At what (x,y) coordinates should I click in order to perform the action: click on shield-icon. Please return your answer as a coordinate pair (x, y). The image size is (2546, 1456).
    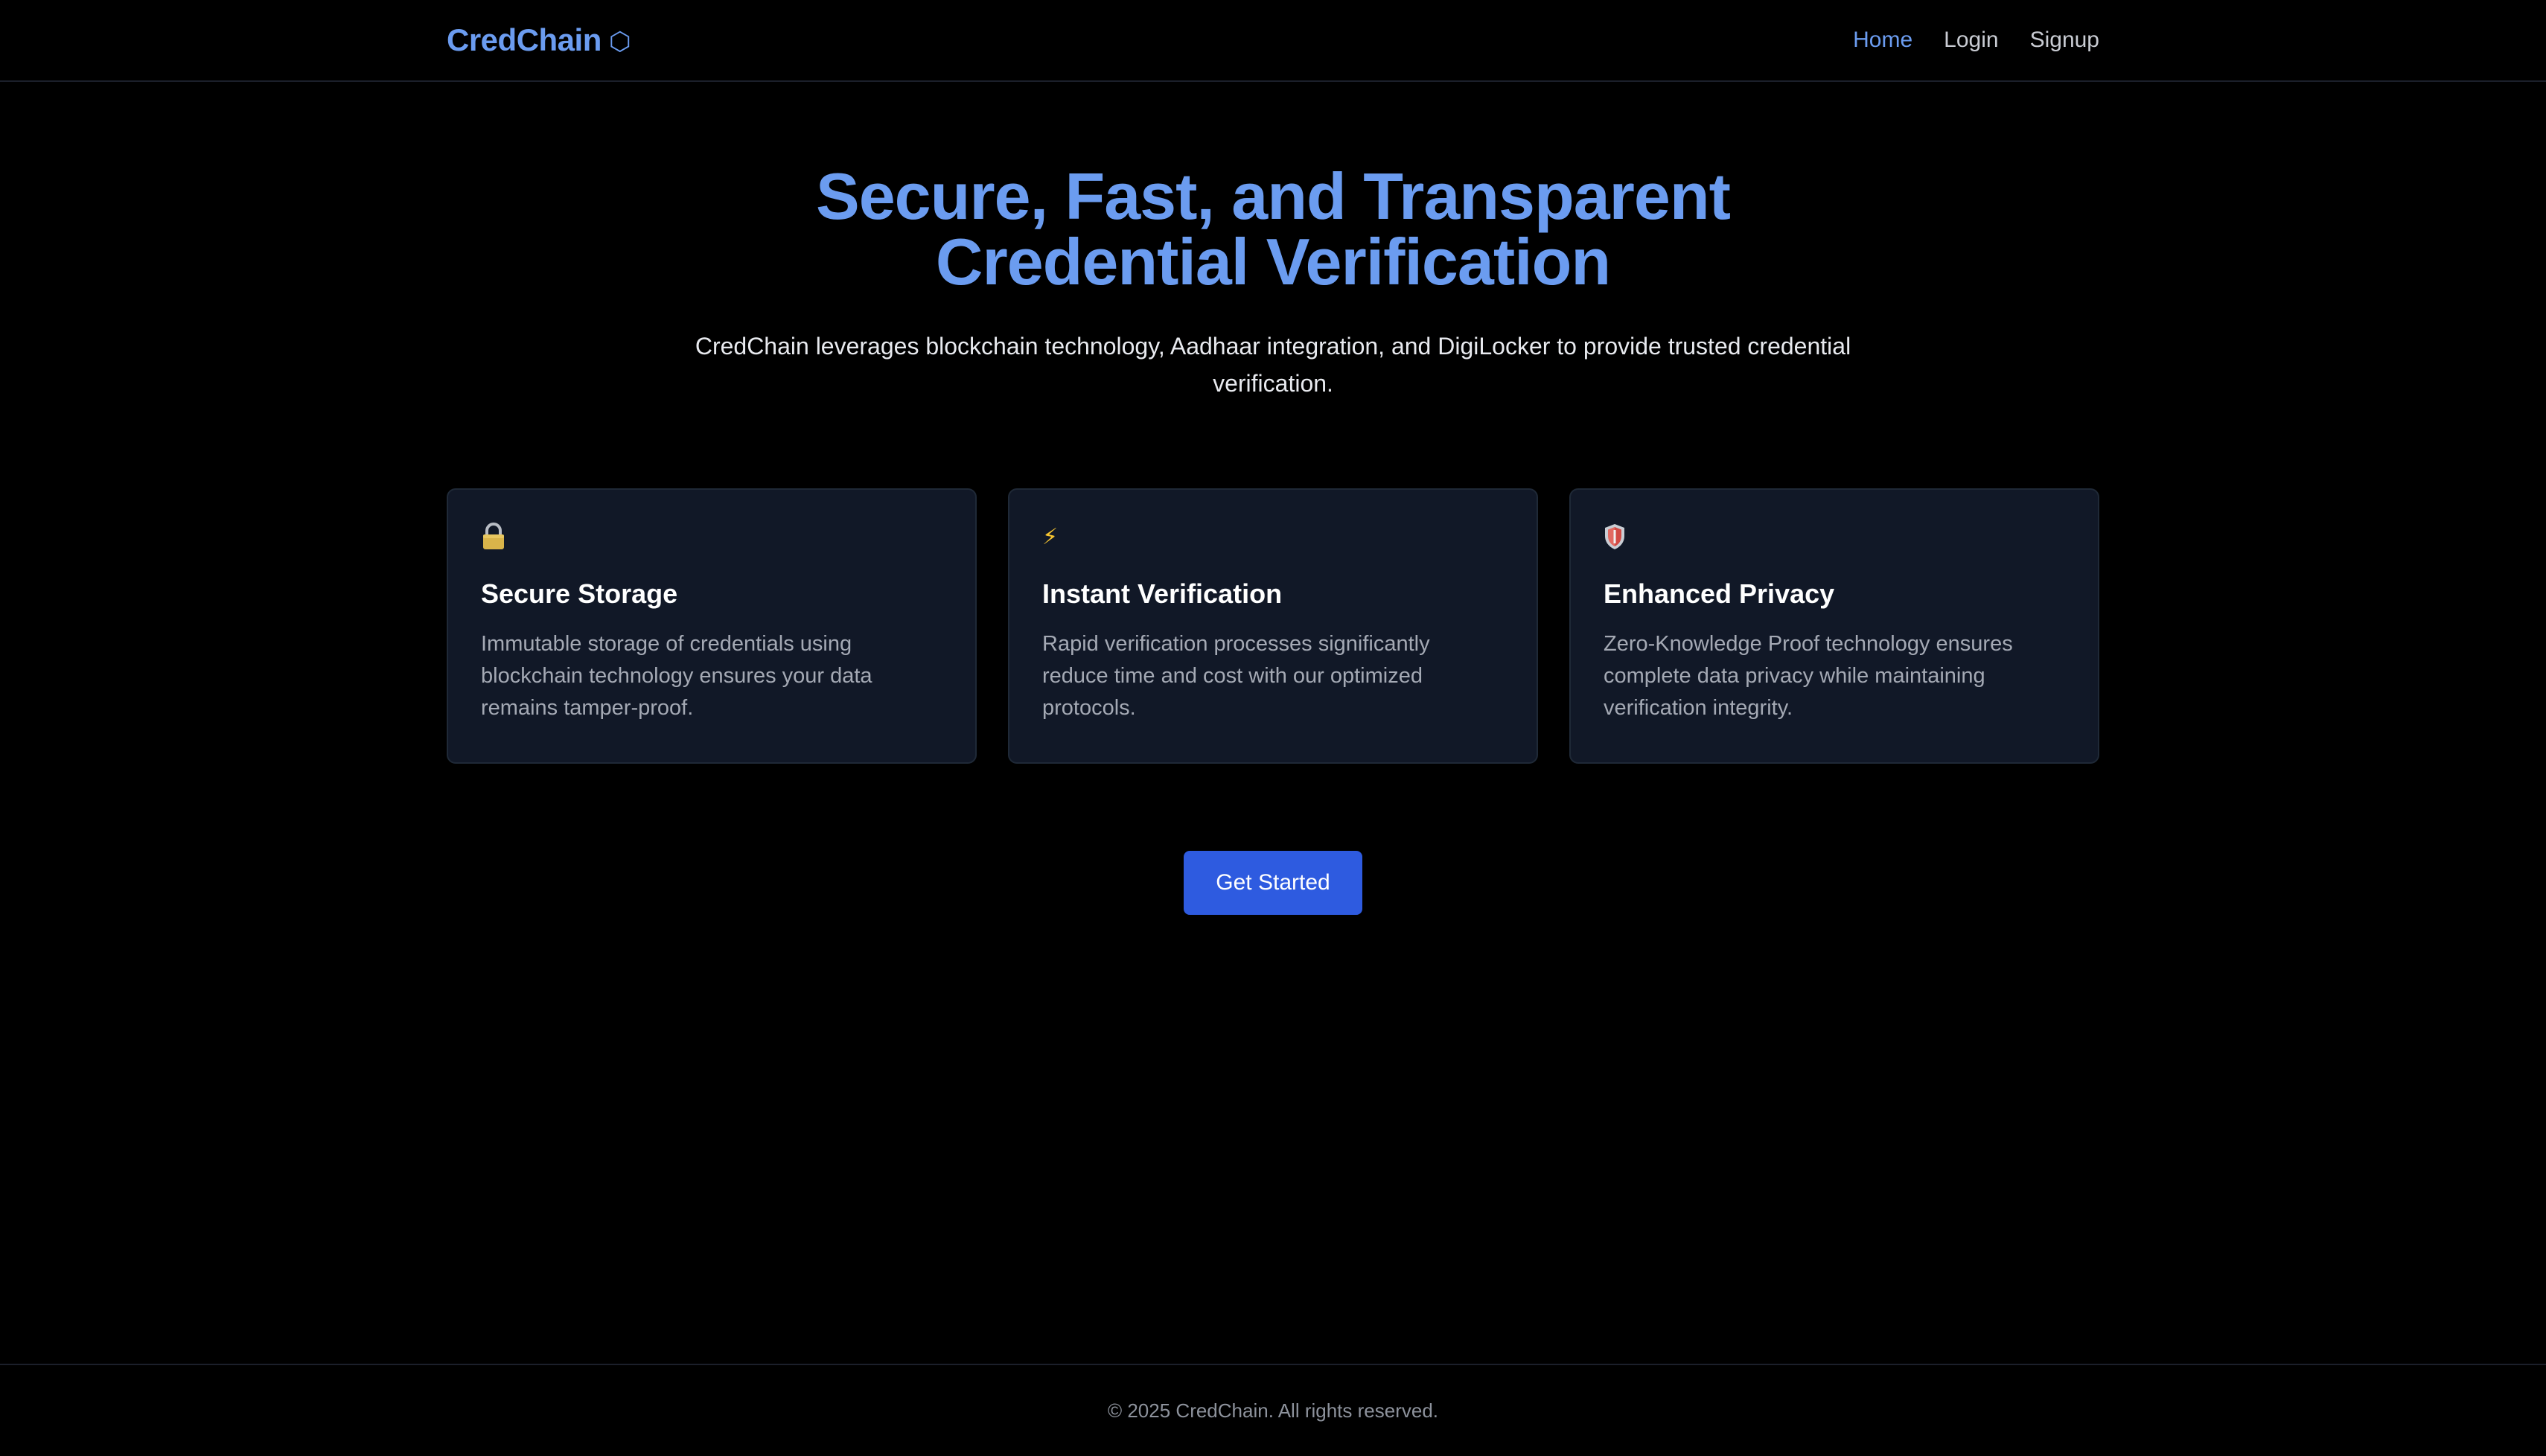
    Looking at the image, I should click on (1834, 537).